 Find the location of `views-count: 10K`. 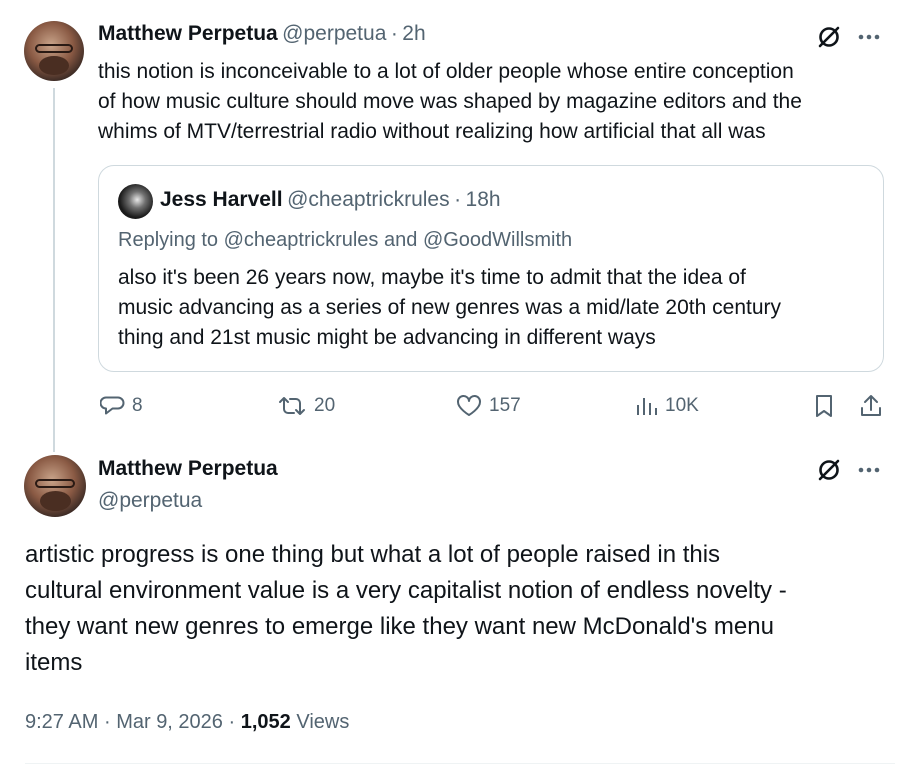

views-count: 10K is located at coordinates (682, 405).